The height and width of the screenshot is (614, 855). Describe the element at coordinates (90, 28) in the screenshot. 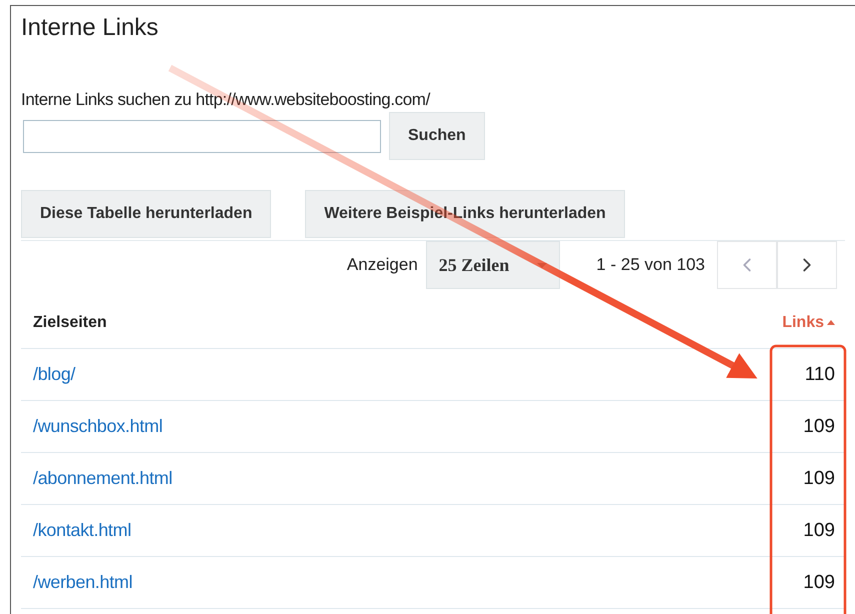

I see `page-title: Interne Links` at that location.